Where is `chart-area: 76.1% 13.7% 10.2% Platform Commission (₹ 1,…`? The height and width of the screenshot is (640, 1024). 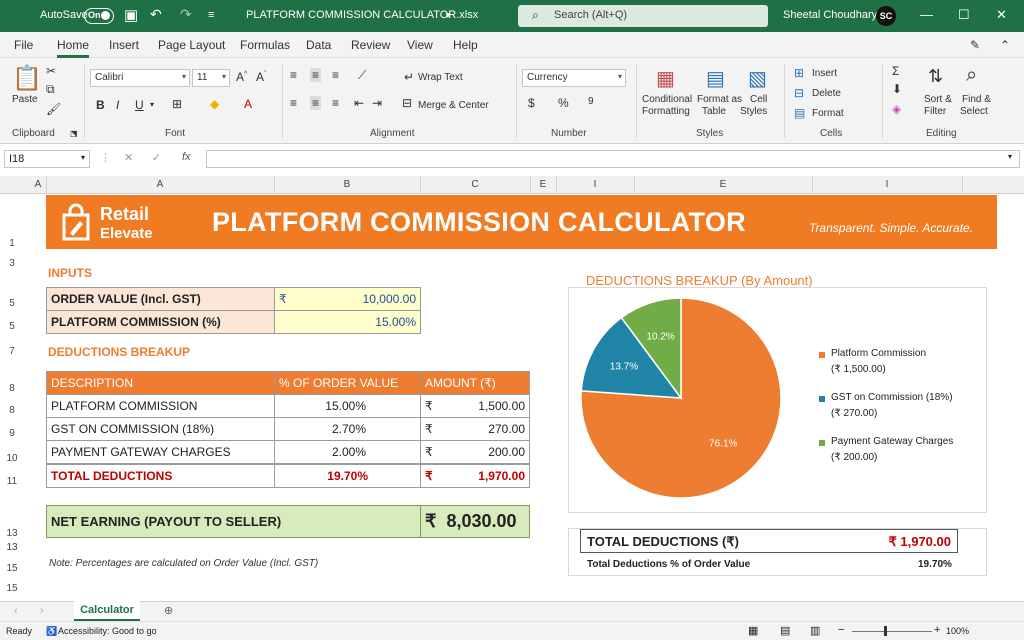
chart-area: 76.1% 13.7% 10.2% Platform Commission (₹ 1,… is located at coordinates (777, 400).